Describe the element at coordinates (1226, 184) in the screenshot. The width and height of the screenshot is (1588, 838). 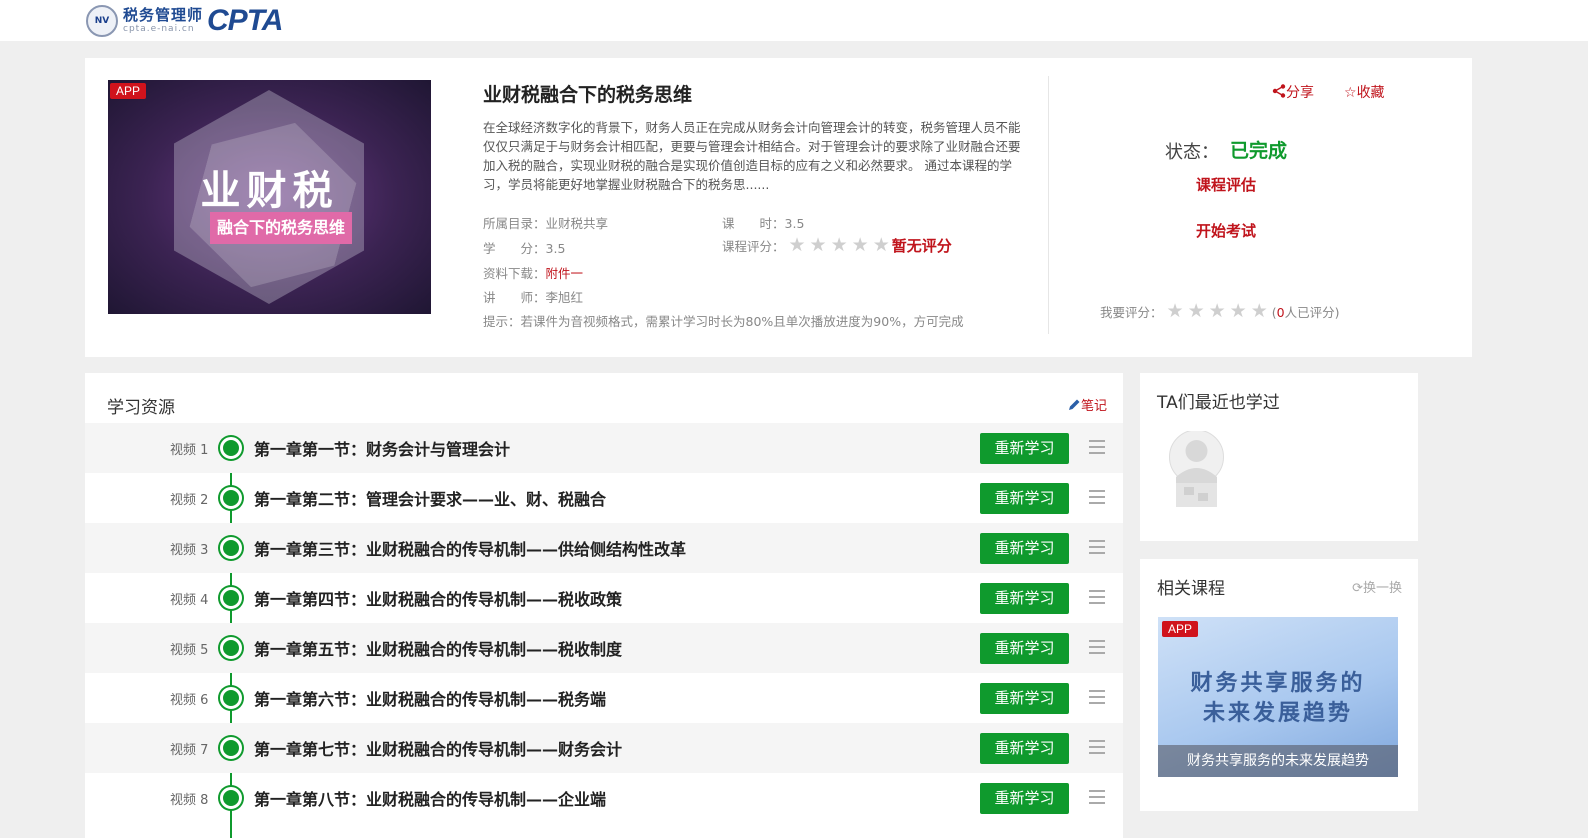
I see `course-evaluation-link: 课程评估` at that location.